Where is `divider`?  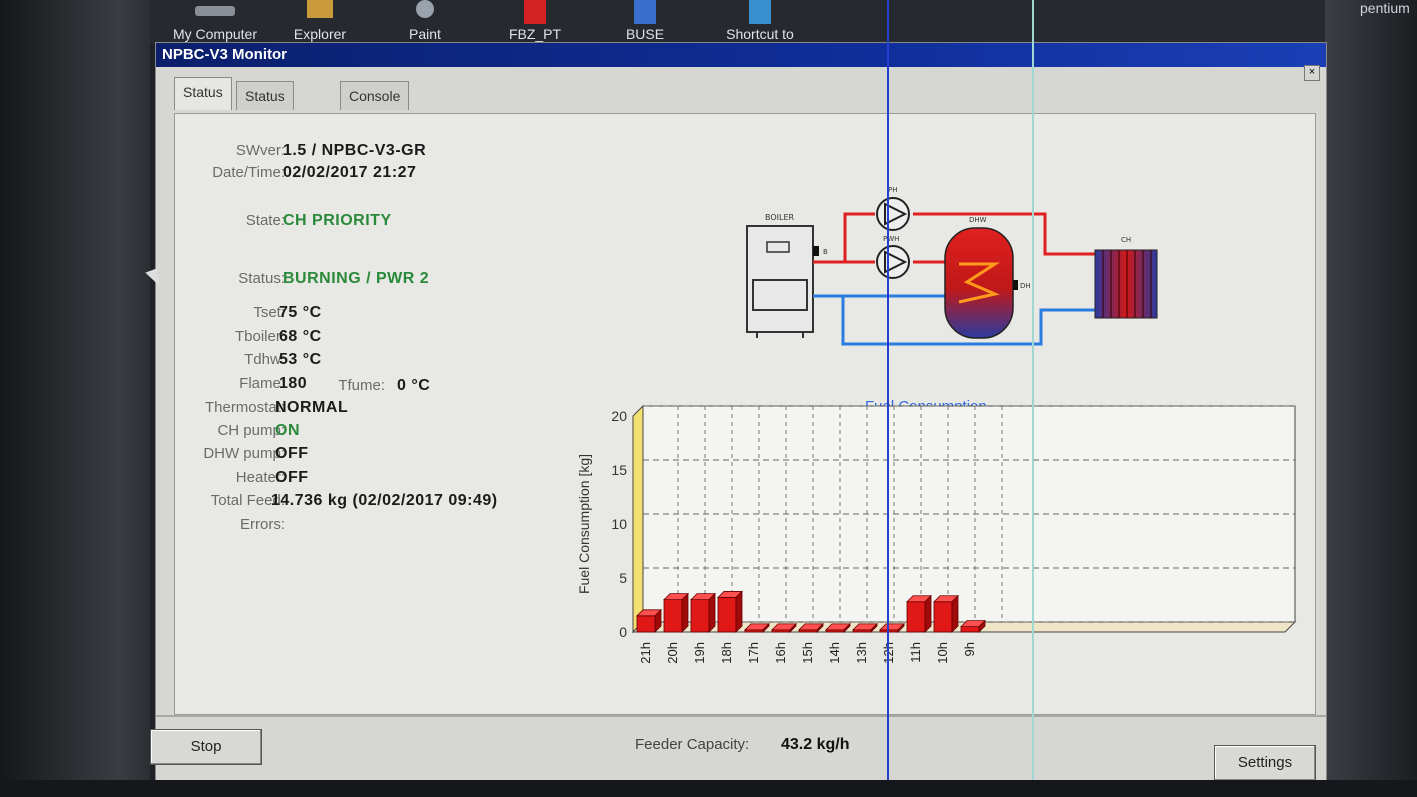 divider is located at coordinates (741, 716).